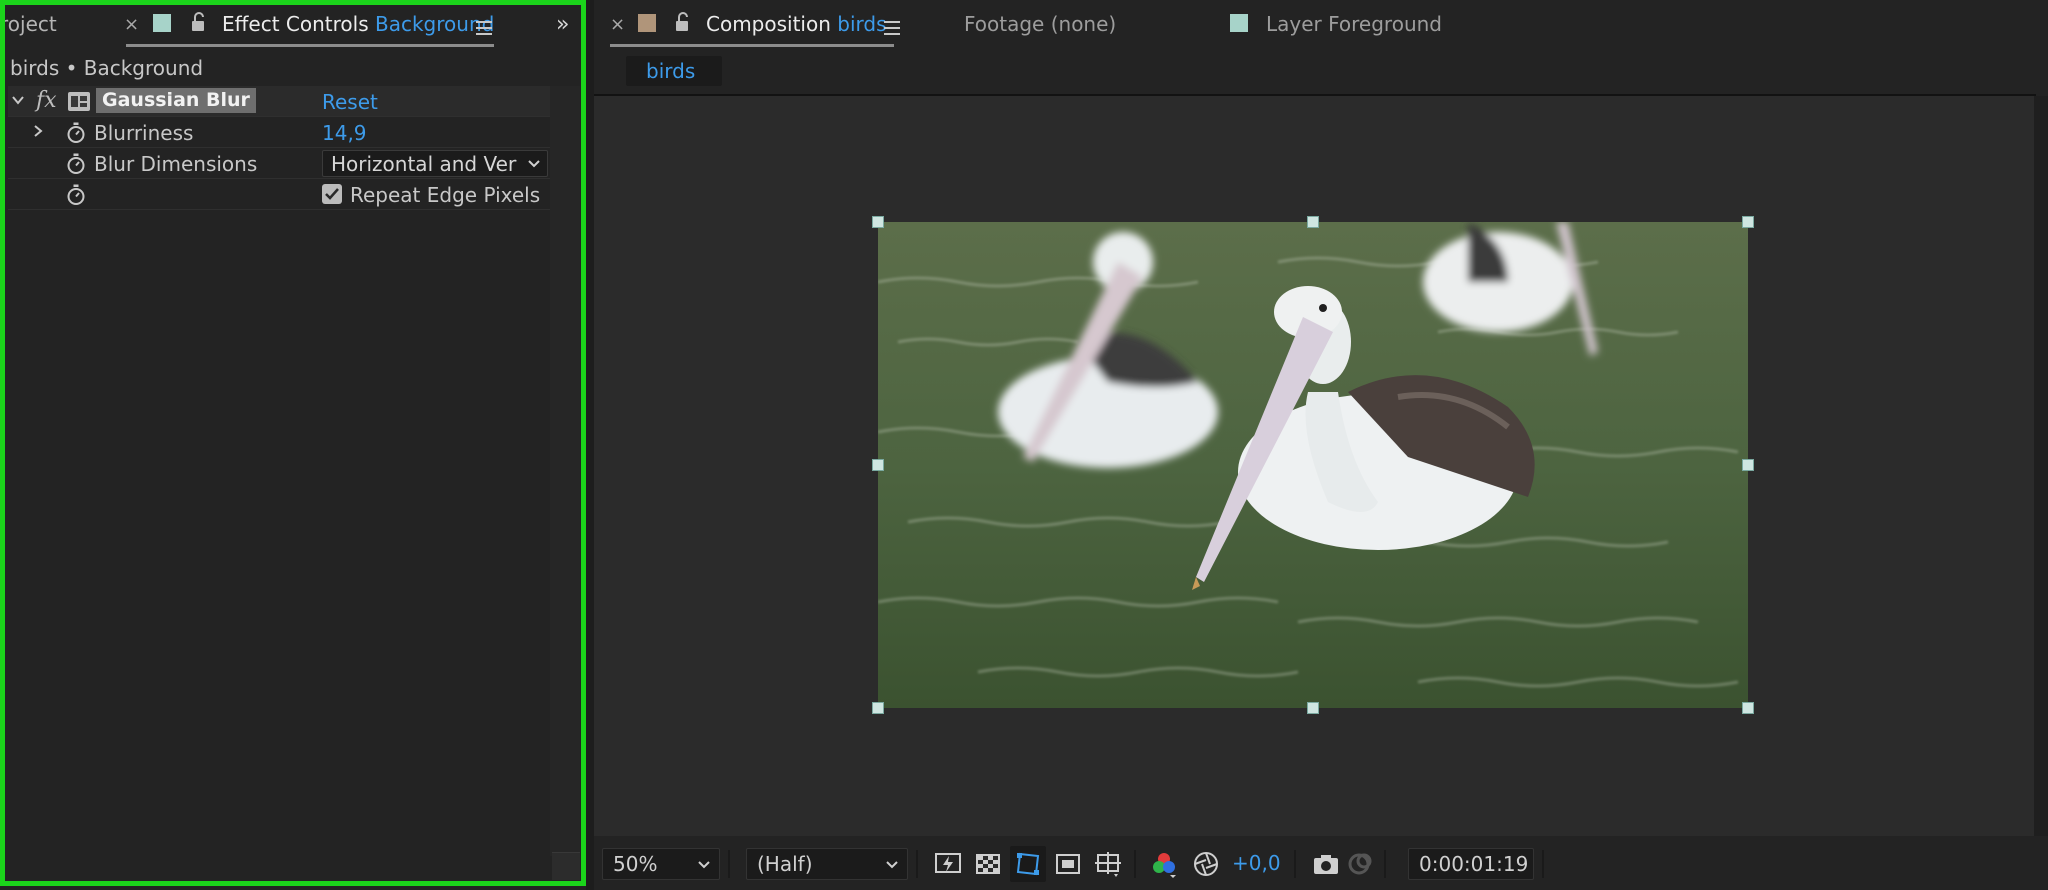 The height and width of the screenshot is (890, 2048). I want to click on repeat-edge-pixels-label: Repeat Edge Pixels, so click(445, 195).